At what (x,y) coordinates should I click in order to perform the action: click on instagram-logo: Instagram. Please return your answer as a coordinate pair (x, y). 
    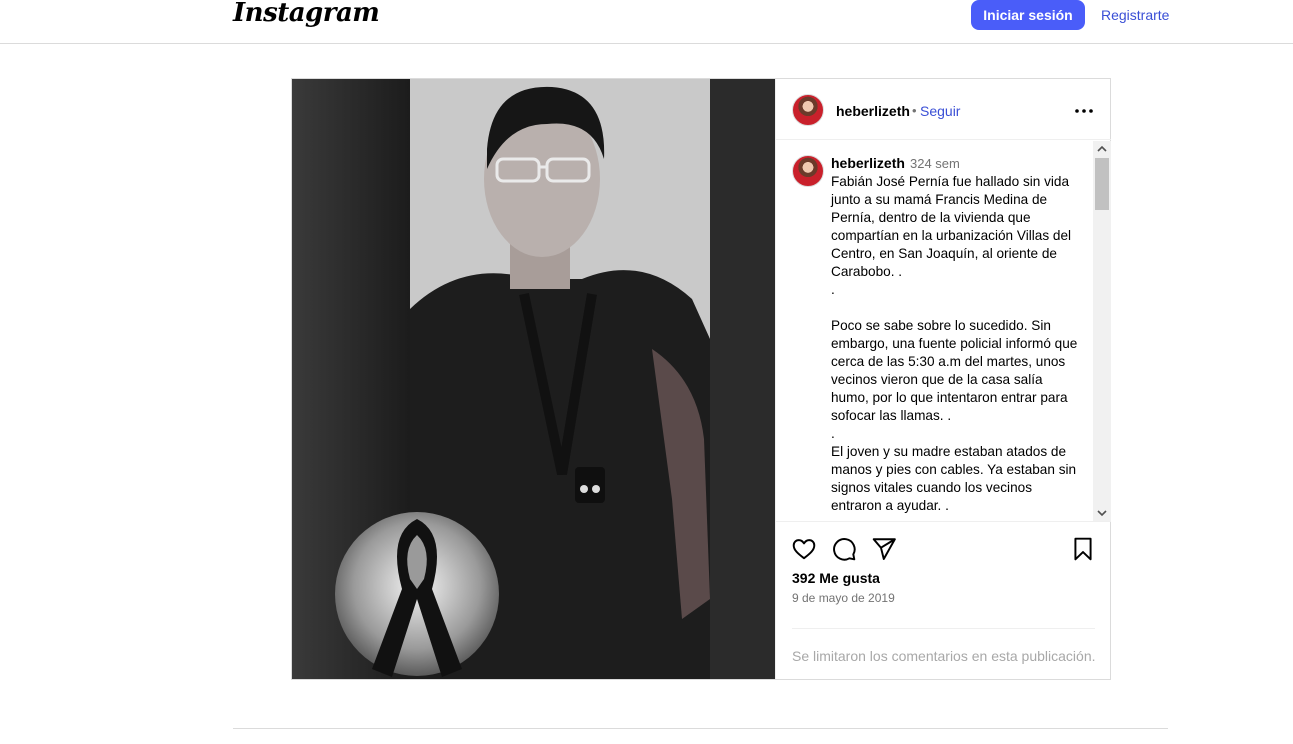
    Looking at the image, I should click on (306, 14).